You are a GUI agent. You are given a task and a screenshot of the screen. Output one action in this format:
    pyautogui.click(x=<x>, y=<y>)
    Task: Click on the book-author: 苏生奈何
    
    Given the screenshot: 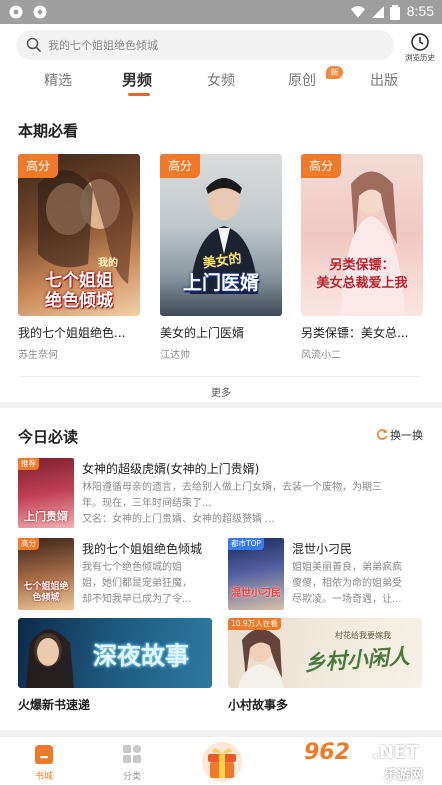 What is the action you would take?
    pyautogui.click(x=38, y=355)
    